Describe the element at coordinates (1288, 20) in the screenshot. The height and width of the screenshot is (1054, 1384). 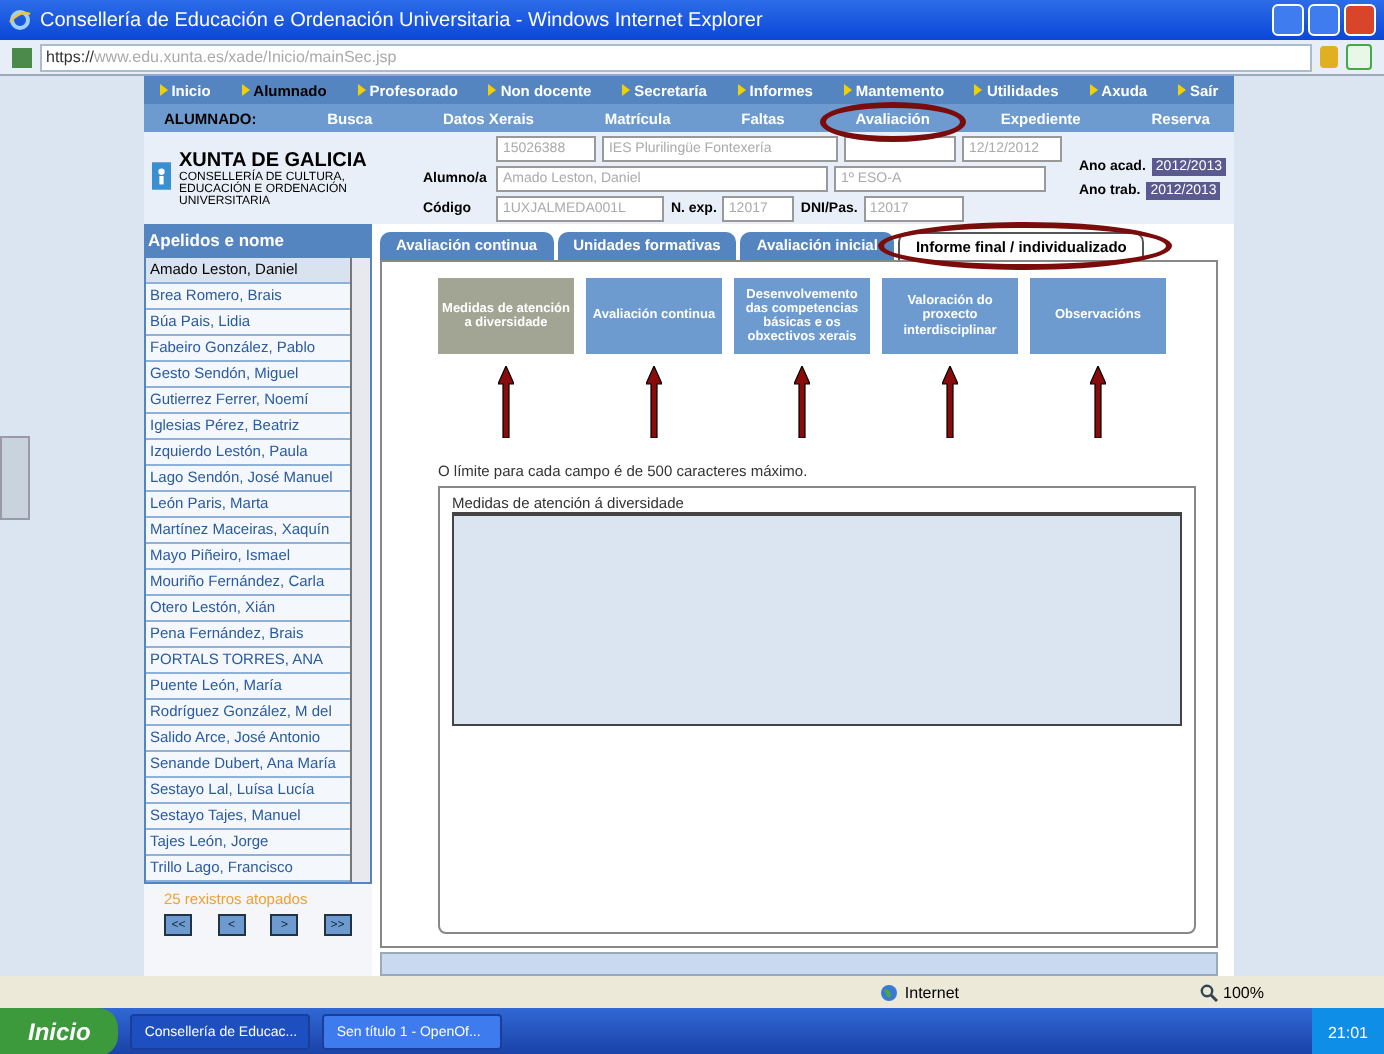
I see `minimize-button` at that location.